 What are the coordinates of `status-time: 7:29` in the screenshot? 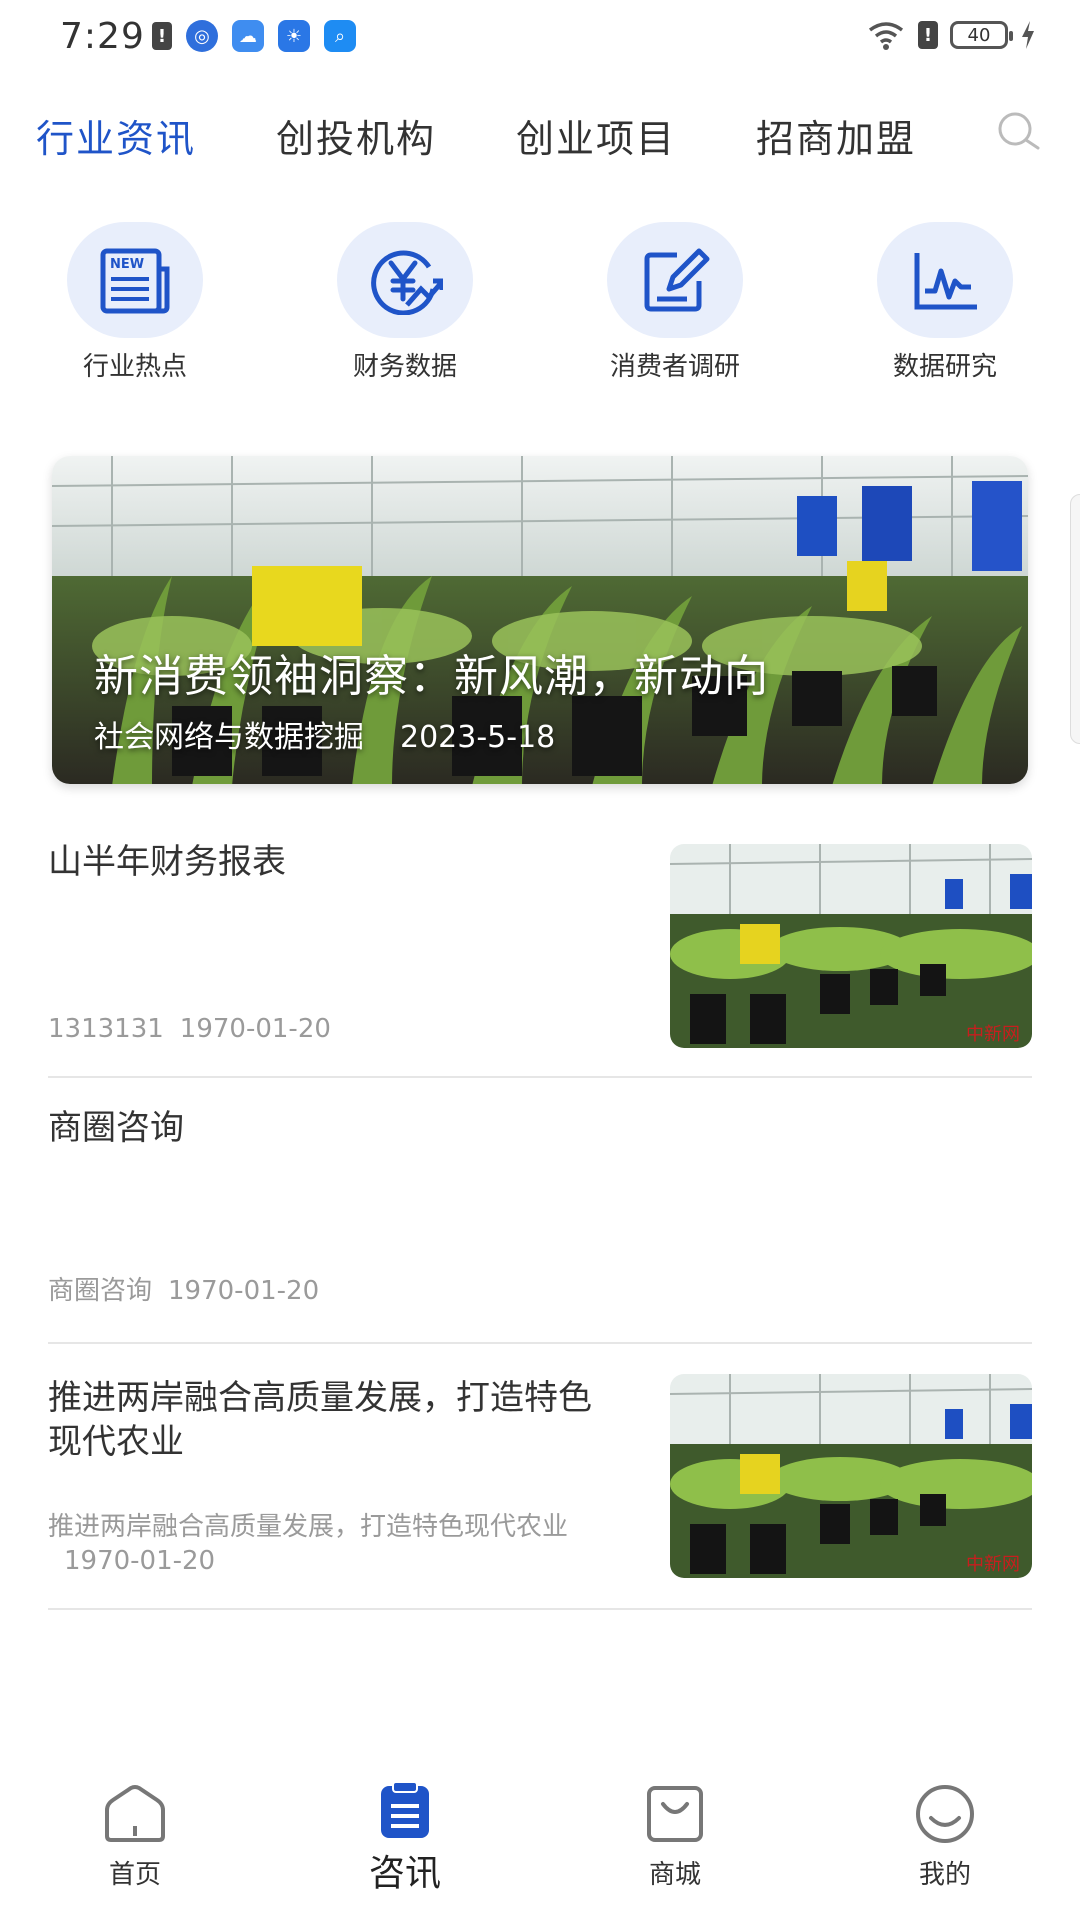 It's located at (102, 36).